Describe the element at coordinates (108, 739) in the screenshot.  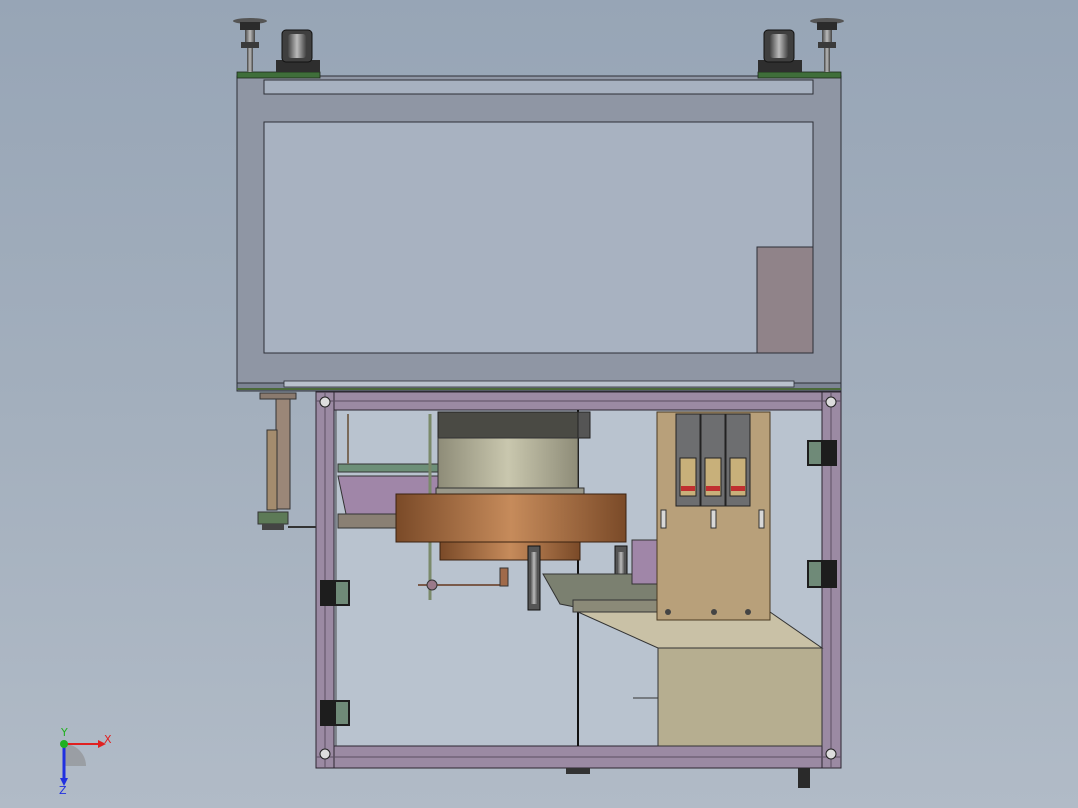
I see `x-axis-label: X` at that location.